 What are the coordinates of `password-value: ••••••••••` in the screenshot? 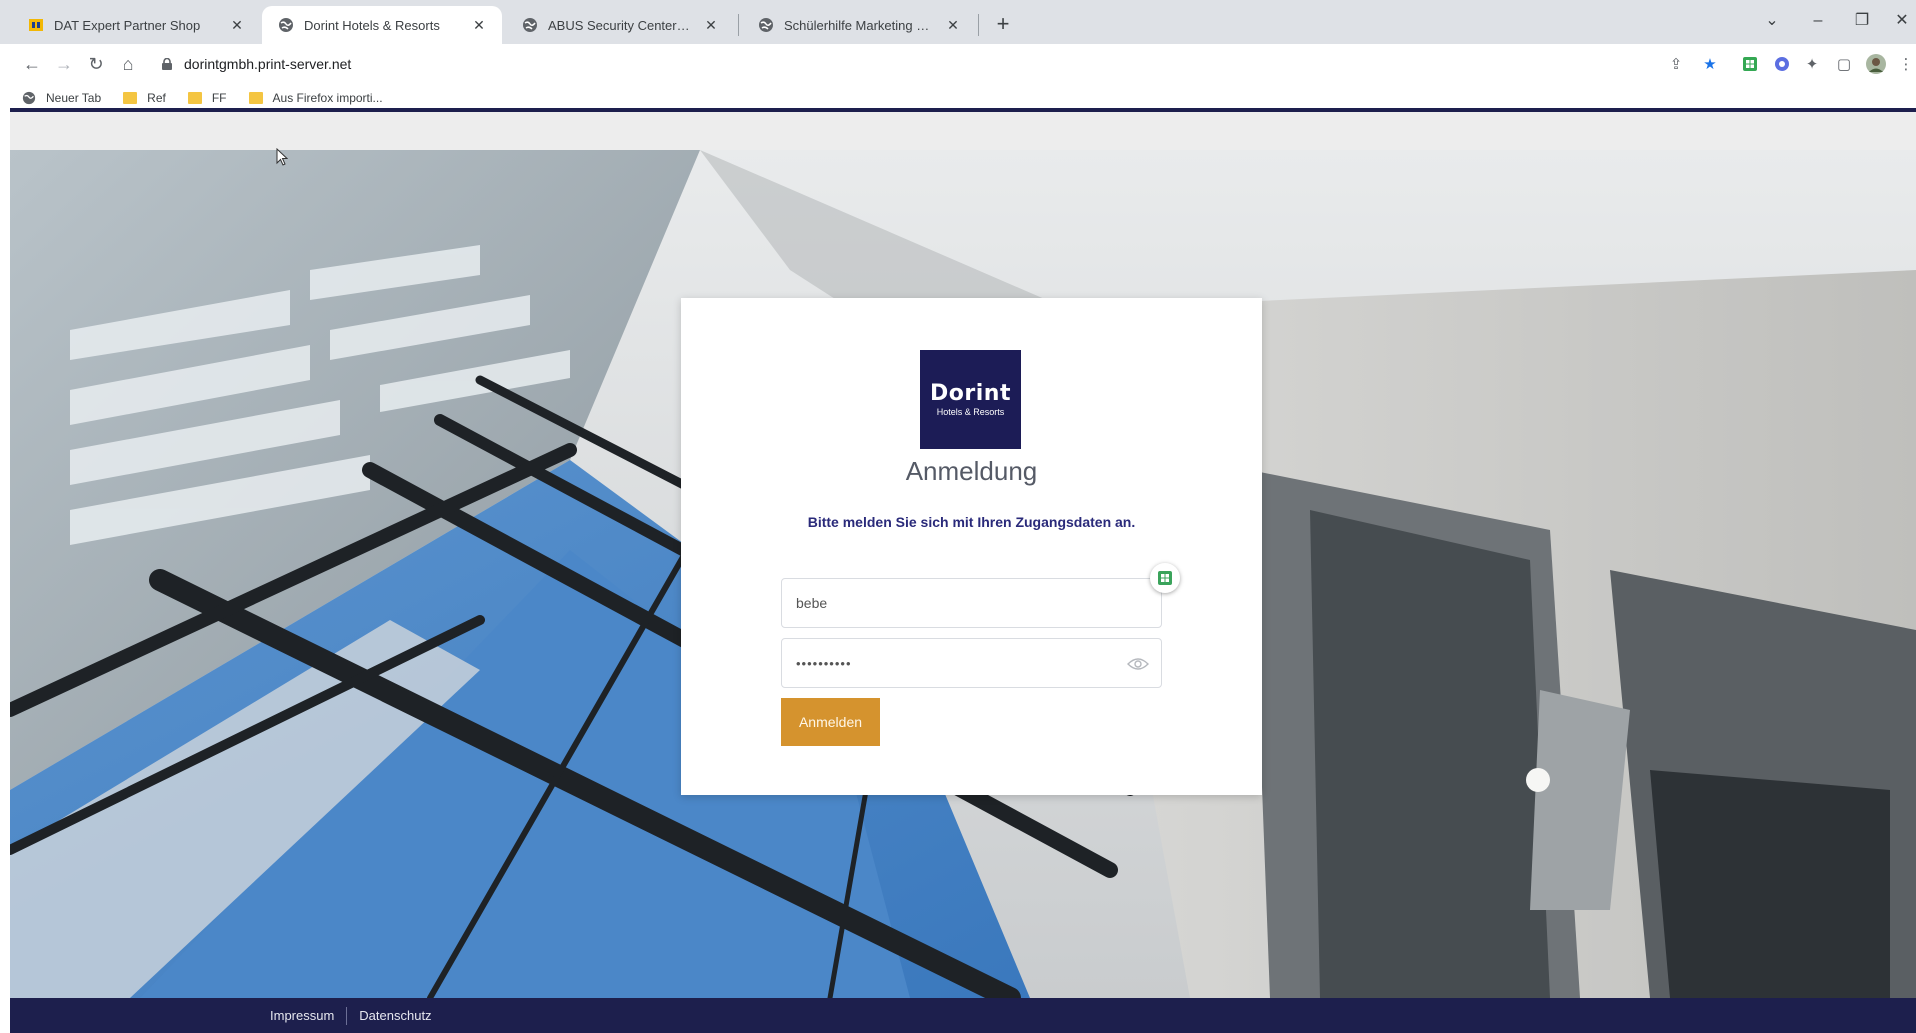 It's located at (824, 663).